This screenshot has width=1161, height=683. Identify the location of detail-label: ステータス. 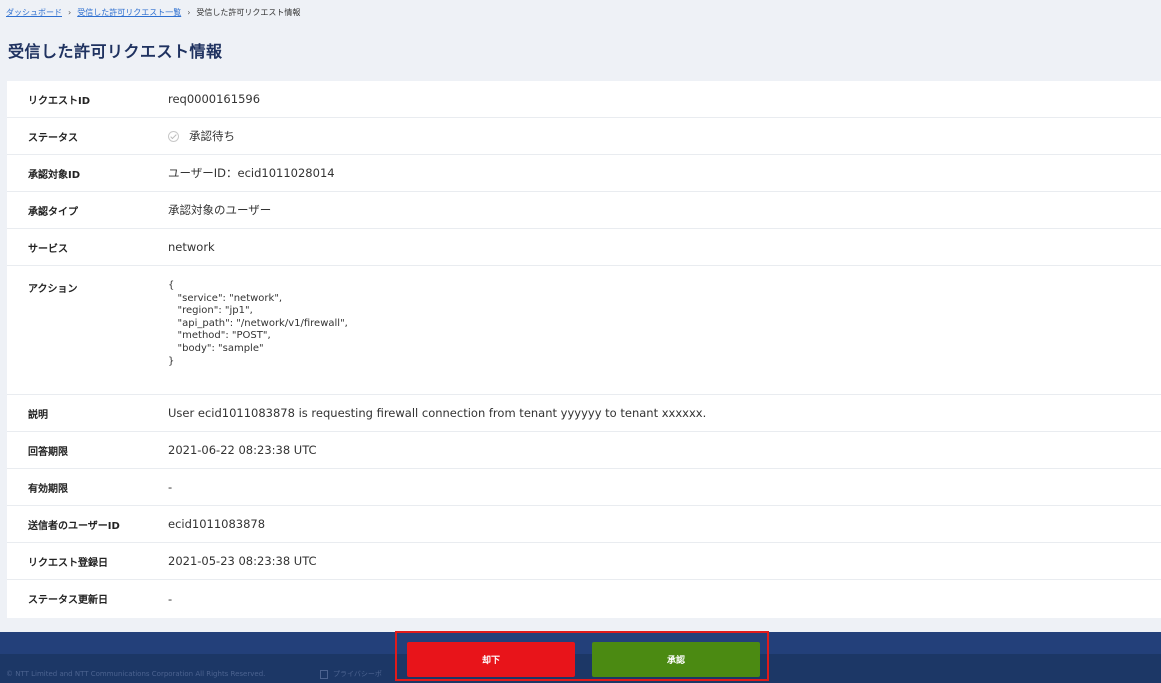
(53, 138).